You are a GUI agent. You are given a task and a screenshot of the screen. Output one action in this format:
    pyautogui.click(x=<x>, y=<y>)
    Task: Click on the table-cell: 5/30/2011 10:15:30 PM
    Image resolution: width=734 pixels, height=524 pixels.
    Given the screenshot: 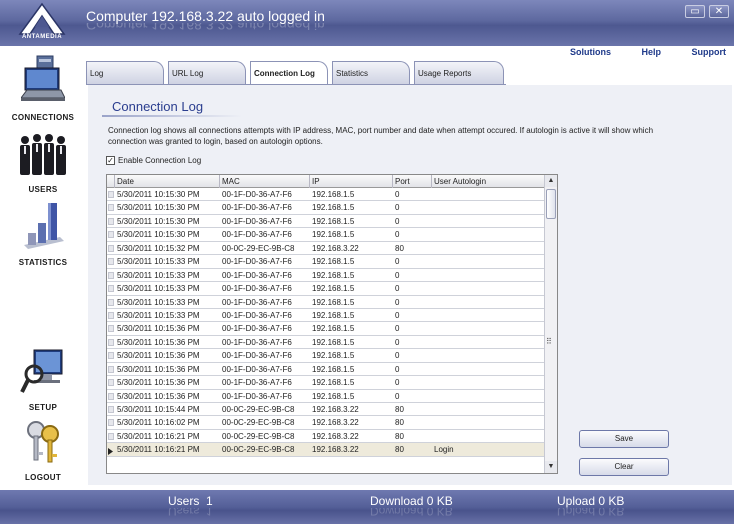 What is the action you would take?
    pyautogui.click(x=158, y=194)
    